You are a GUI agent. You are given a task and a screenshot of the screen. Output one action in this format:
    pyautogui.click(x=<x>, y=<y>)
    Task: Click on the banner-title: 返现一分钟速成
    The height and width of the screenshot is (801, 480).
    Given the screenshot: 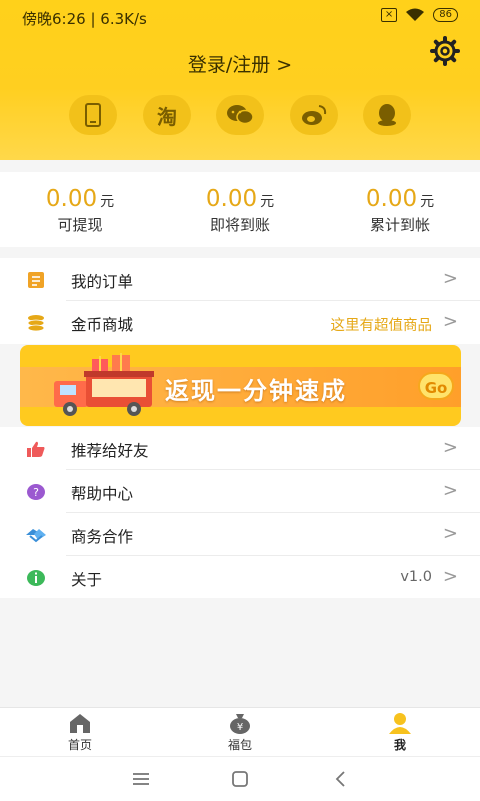 What is the action you would take?
    pyautogui.click(x=256, y=391)
    